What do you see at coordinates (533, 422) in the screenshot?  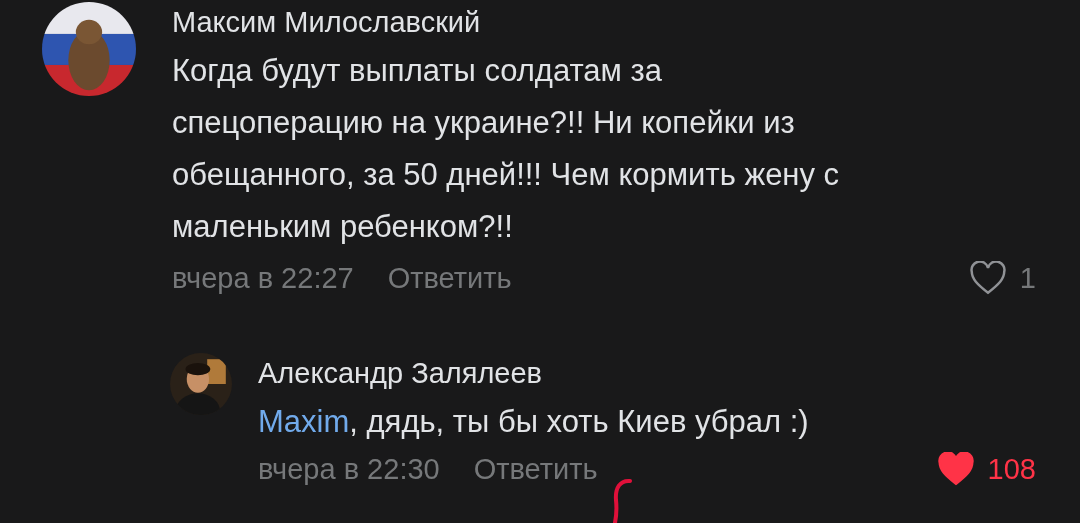 I see `comment-text: Maxim, дядь, ты бы хоть Киев убрал :)` at bounding box center [533, 422].